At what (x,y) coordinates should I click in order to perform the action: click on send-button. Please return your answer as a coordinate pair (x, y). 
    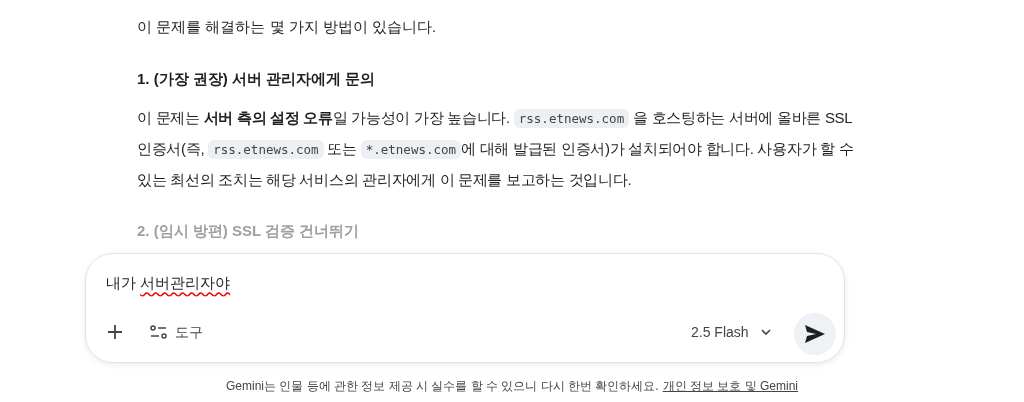
    Looking at the image, I should click on (815, 334).